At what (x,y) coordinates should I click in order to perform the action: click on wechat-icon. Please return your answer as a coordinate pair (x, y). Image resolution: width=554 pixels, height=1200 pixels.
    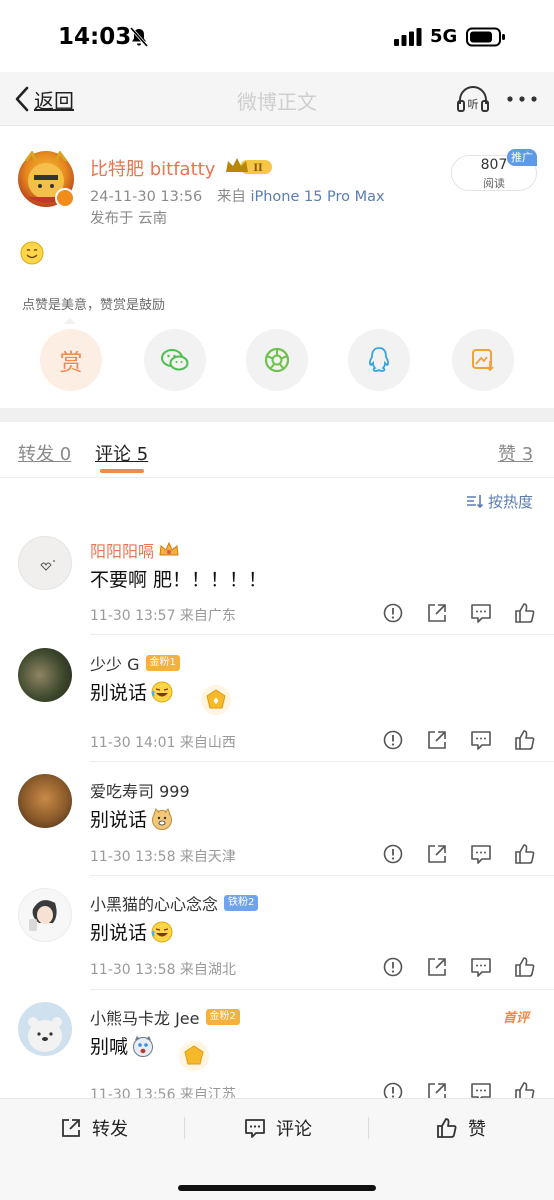
    Looking at the image, I should click on (175, 360).